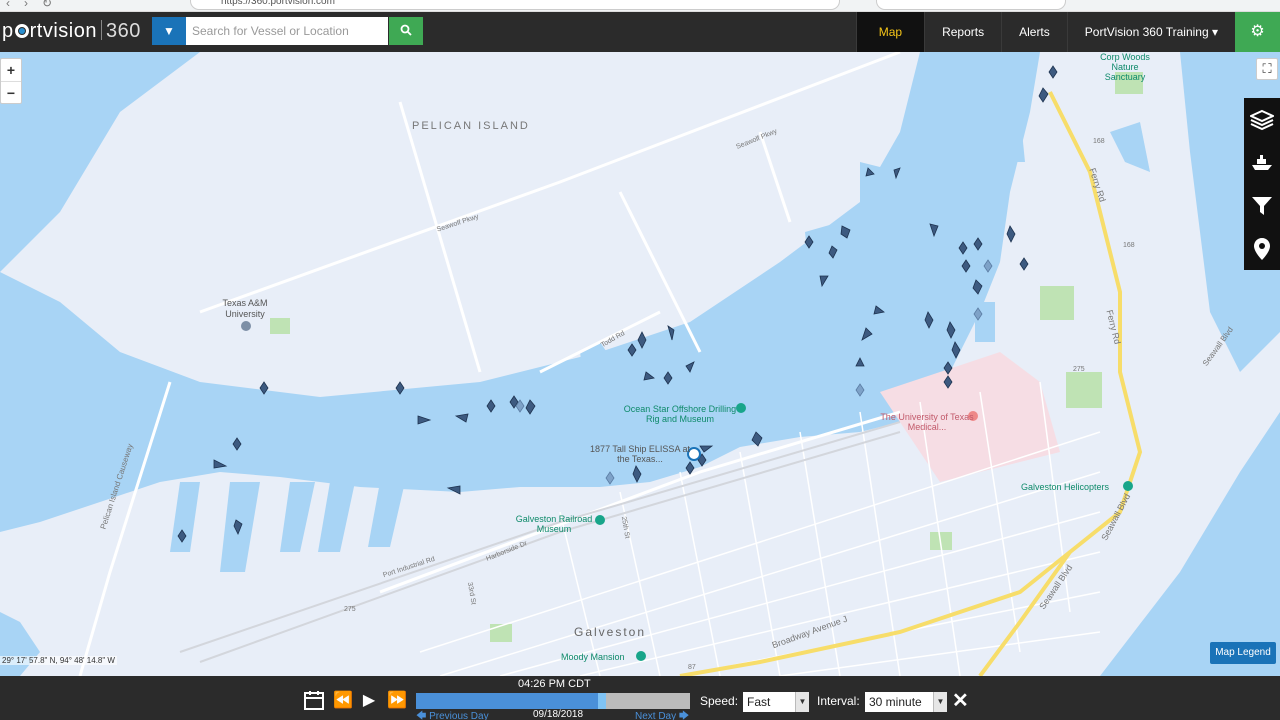 The image size is (1280, 720). I want to click on gear-icon: ⚙, so click(1257, 31).